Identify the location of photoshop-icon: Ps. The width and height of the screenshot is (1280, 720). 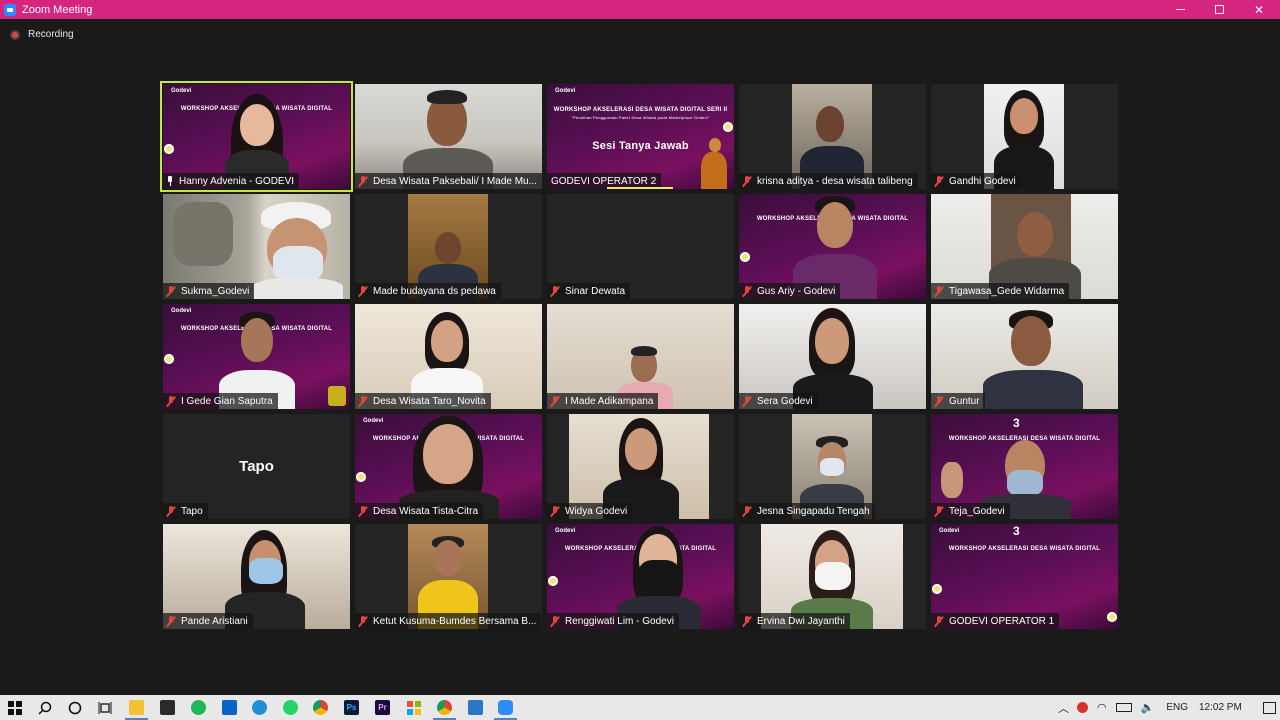
(351, 707).